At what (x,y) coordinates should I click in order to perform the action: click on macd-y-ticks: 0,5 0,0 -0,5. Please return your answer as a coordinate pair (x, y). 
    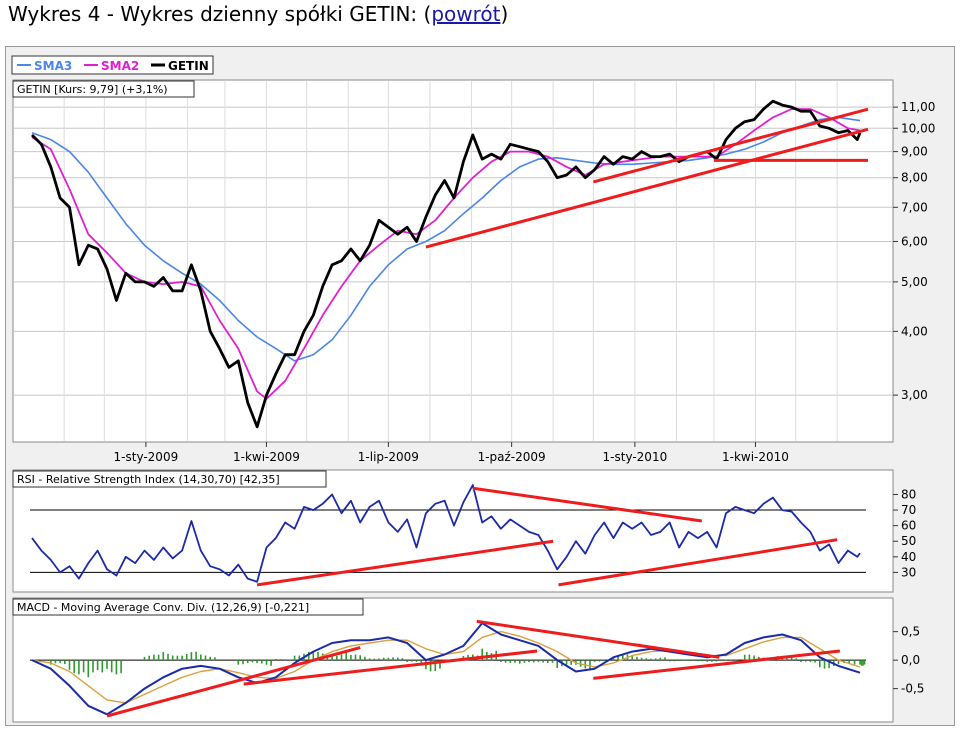
    Looking at the image, I should click on (908, 660).